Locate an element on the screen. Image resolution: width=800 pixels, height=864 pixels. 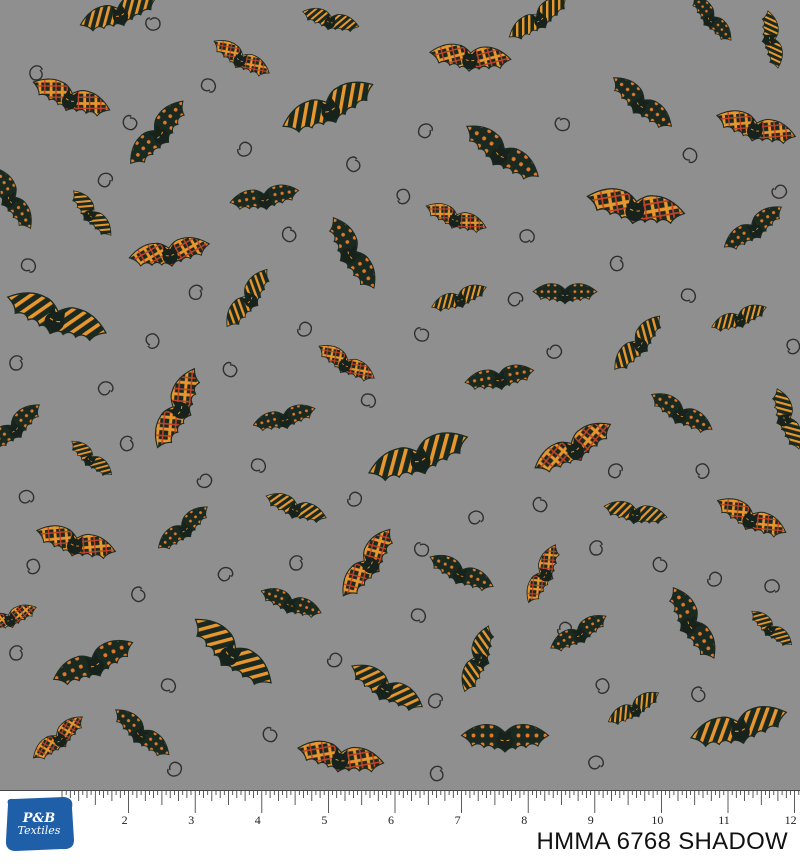
brand-logo: P&B Textiles is located at coordinates (39, 824).